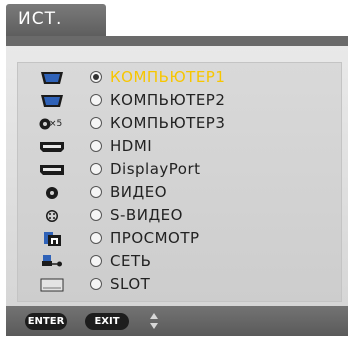 The width and height of the screenshot is (353, 339). What do you see at coordinates (179, 261) in the screenshot?
I see `input-item-network: СЕТЬ` at bounding box center [179, 261].